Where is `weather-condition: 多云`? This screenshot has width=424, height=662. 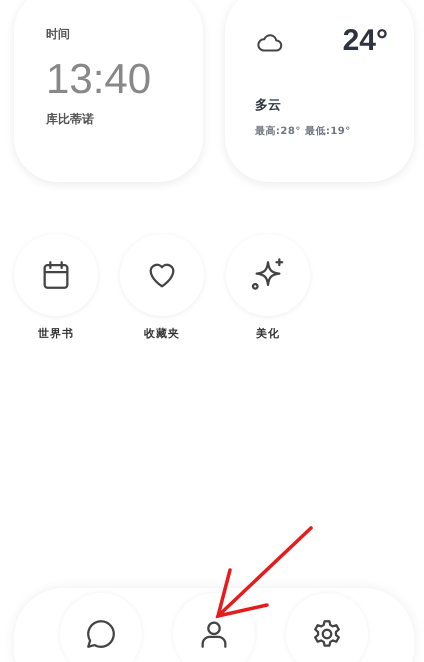 weather-condition: 多云 is located at coordinates (267, 105).